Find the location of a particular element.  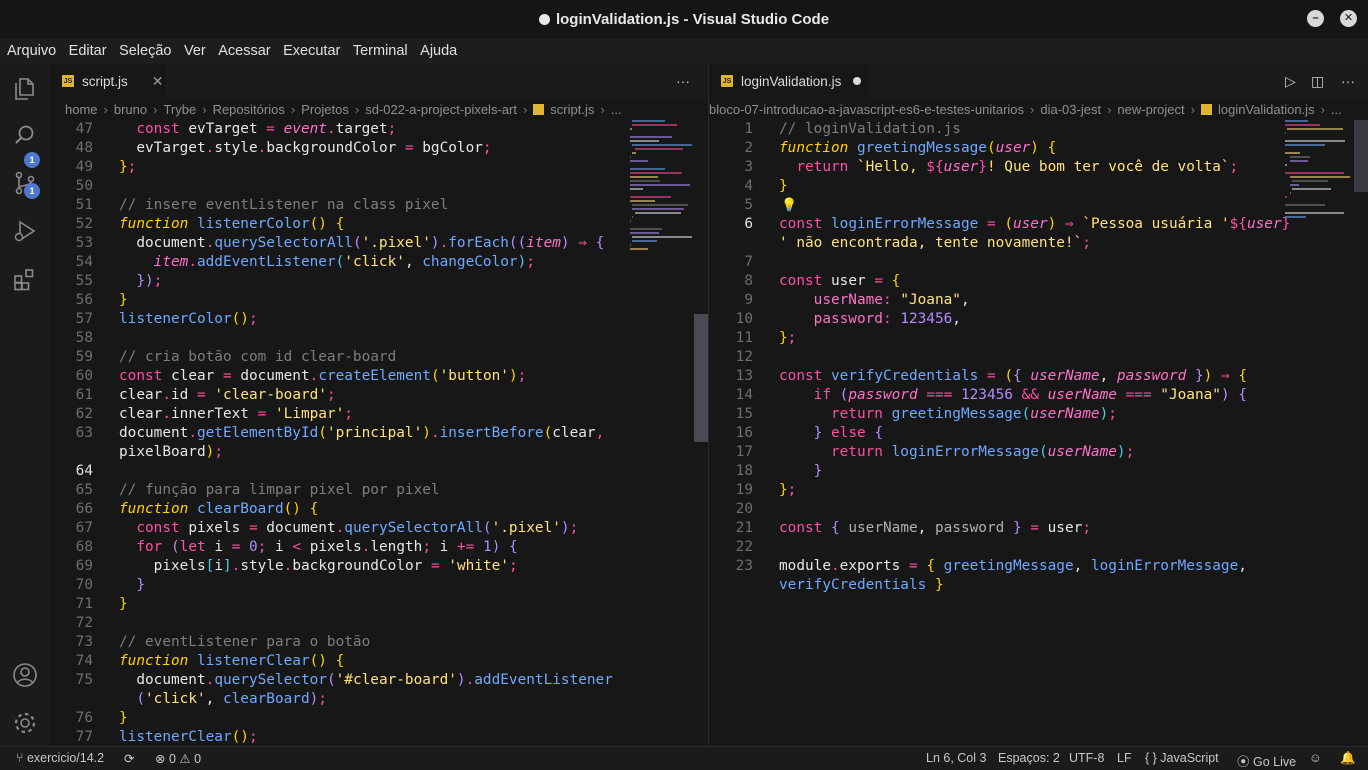

code-line: 2 function greetingMessage(user) { is located at coordinates (1038, 148).